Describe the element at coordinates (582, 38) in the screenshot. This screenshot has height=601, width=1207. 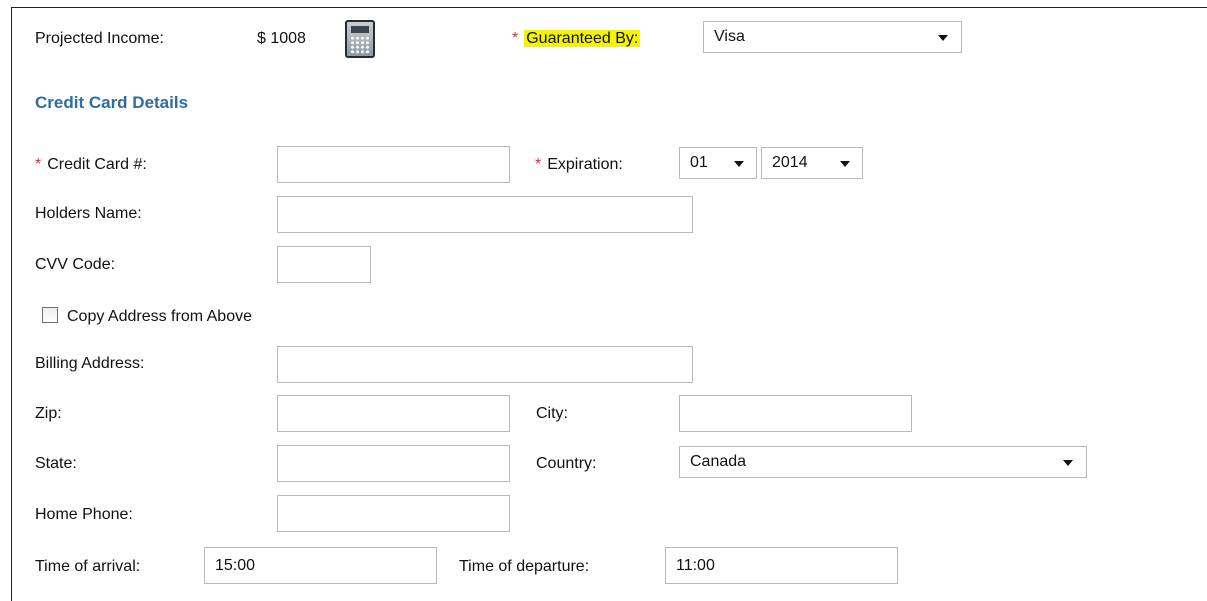
I see `guaranteed-by-label: Guaranteed By:` at that location.